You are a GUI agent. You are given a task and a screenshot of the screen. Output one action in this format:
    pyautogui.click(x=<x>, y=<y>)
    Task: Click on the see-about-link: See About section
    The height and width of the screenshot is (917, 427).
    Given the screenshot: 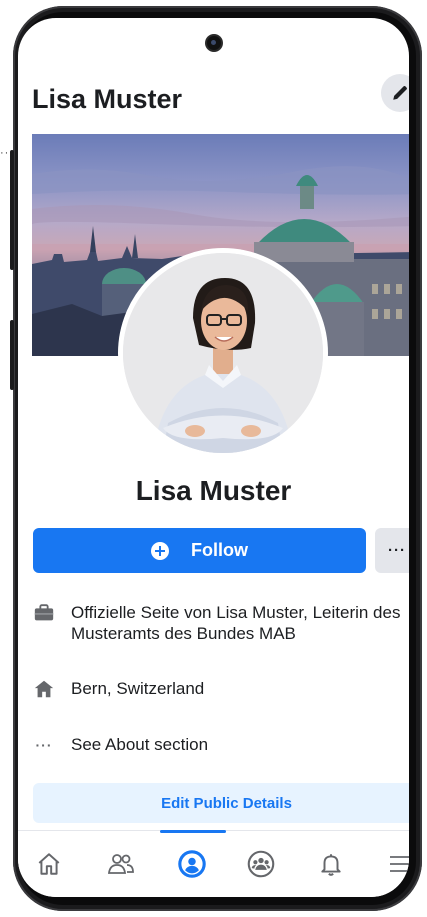 What is the action you would take?
    pyautogui.click(x=139, y=744)
    